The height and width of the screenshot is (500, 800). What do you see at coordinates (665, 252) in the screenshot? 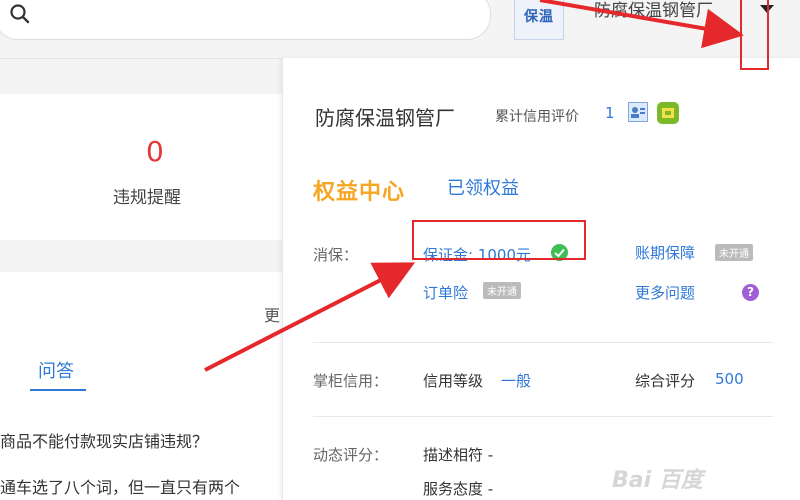
I see `account-protection-link: 账期保障` at bounding box center [665, 252].